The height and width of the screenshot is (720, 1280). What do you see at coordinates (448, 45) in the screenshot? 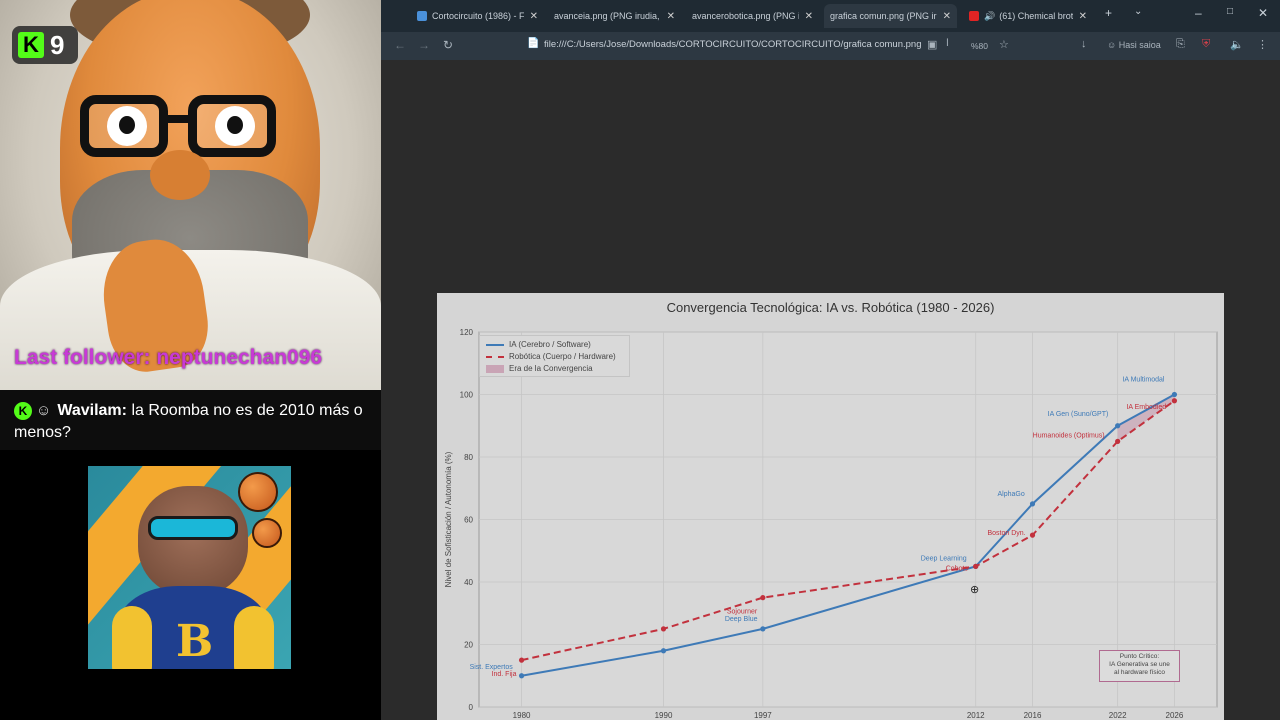
I see `reload-icon: ↻` at bounding box center [448, 45].